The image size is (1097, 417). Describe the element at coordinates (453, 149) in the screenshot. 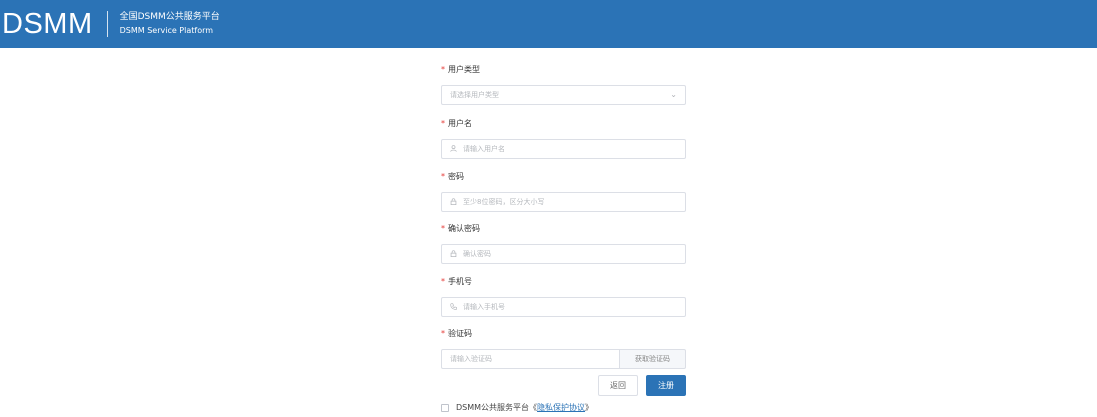

I see `user-icon` at that location.